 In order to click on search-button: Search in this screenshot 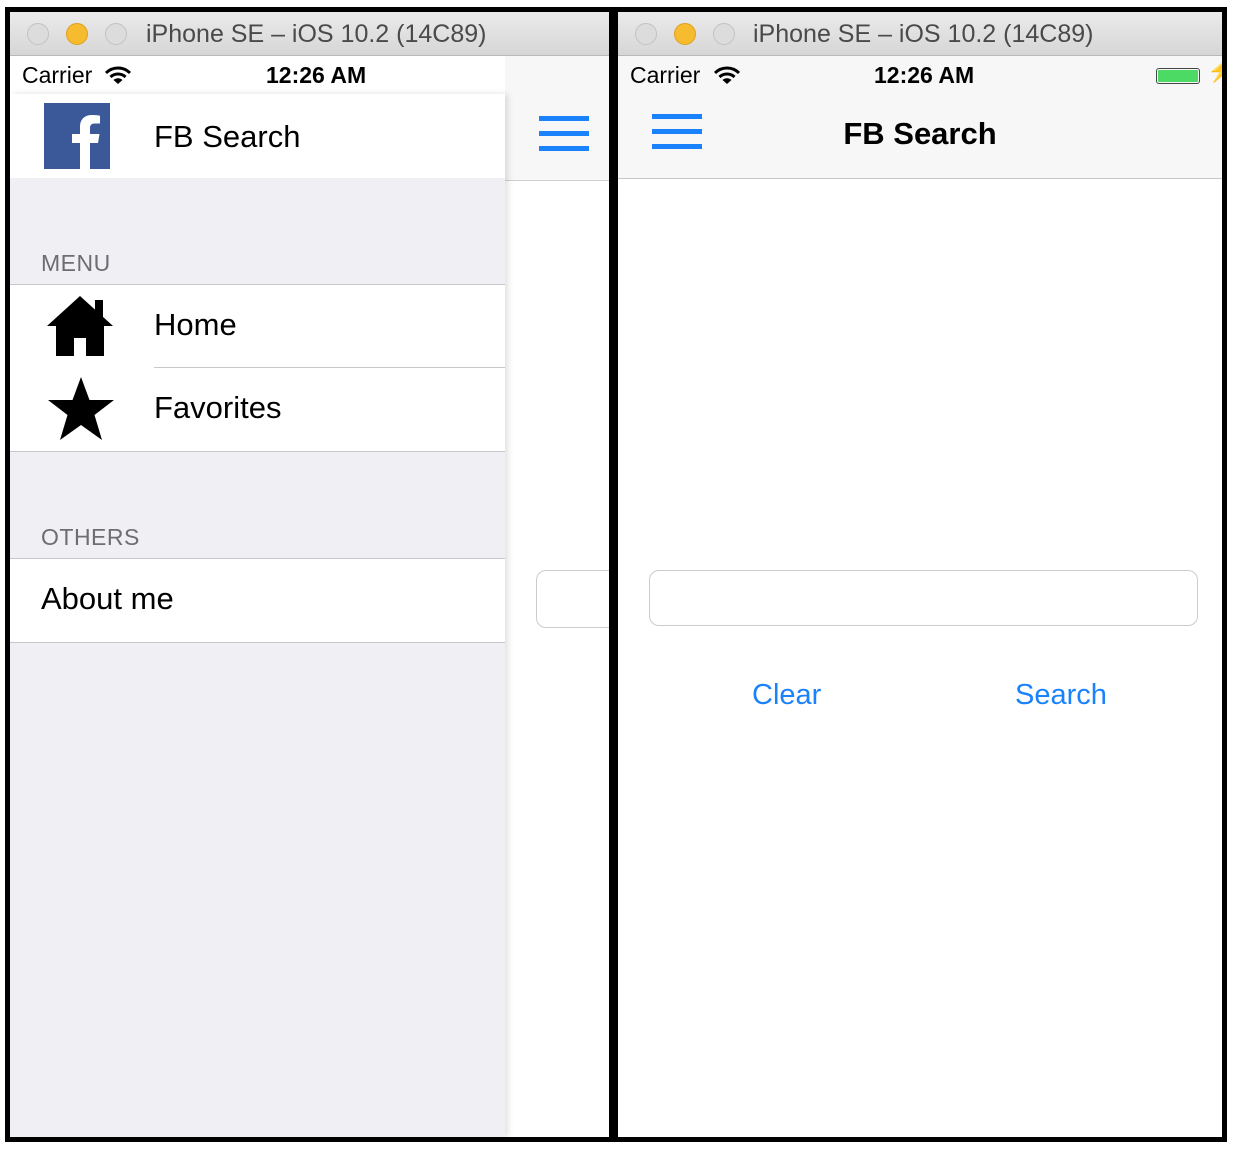, I will do `click(1061, 695)`.